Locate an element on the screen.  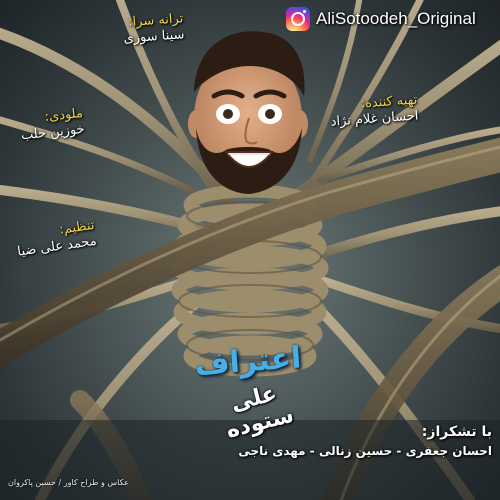
instagram-handle: AliSotoodeh_Original is located at coordinates (396, 18).